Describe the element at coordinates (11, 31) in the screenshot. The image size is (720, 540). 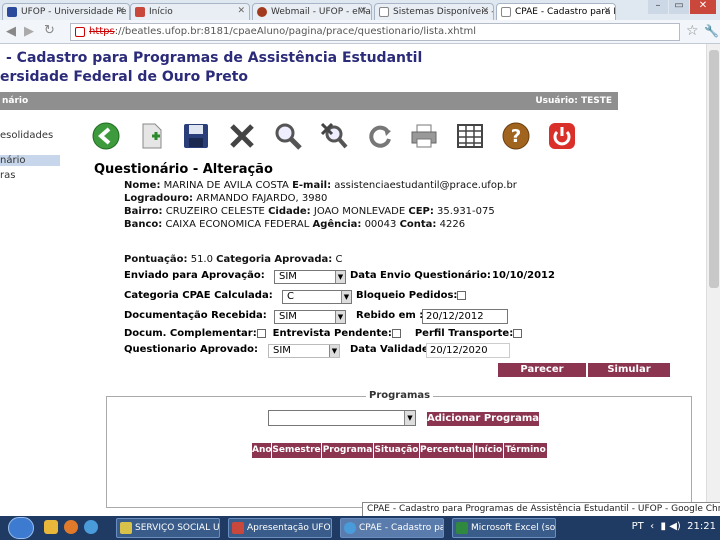
I see `back-arrow-icon: ◀` at that location.